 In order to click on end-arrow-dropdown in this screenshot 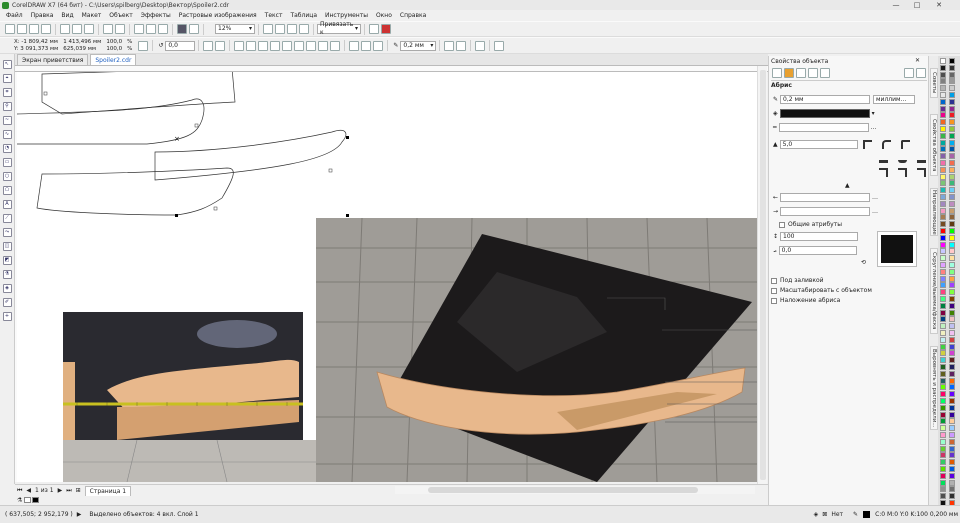, I will do `click(825, 211)`.